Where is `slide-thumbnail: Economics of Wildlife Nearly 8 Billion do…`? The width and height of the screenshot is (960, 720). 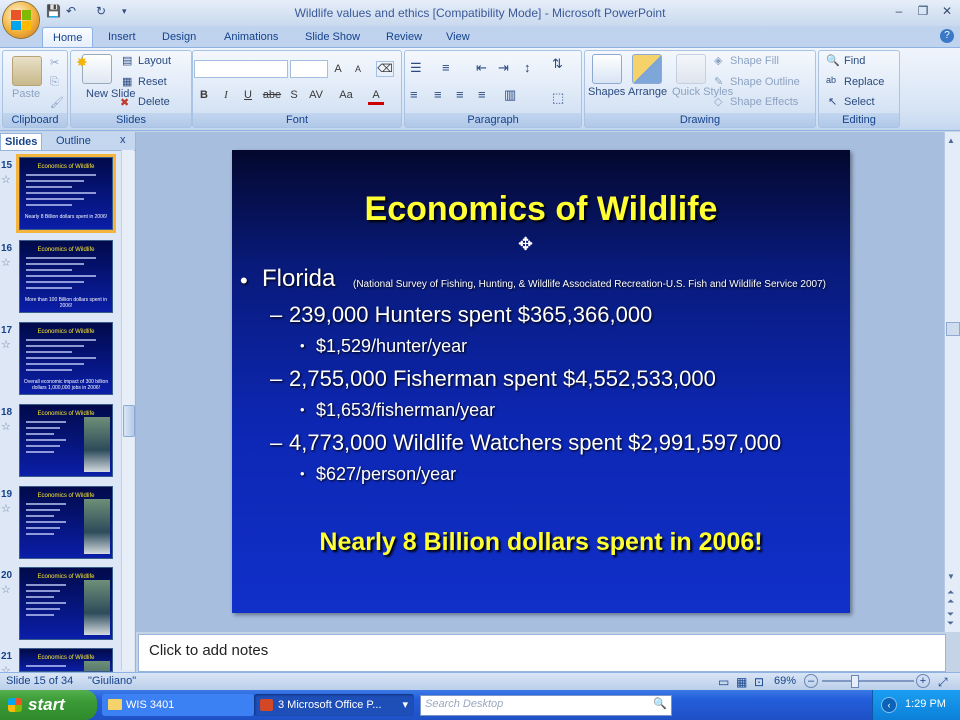
slide-thumbnail: Economics of Wildlife Nearly 8 Billion do… is located at coordinates (66, 193).